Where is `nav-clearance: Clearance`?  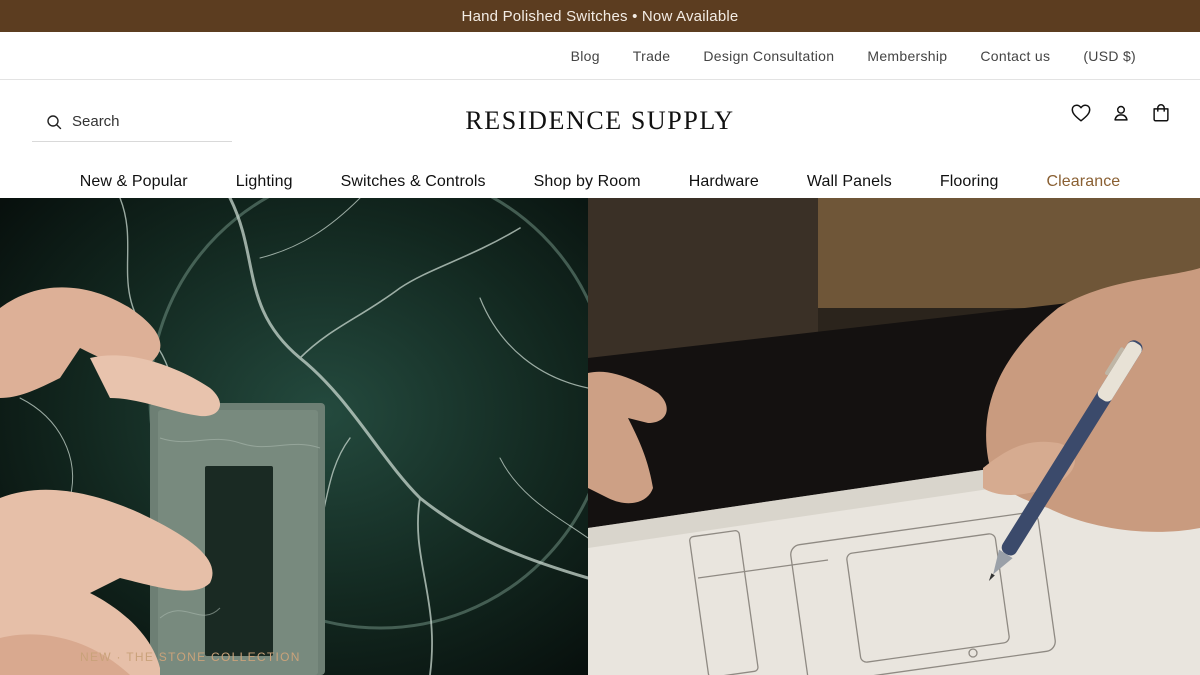
nav-clearance: Clearance is located at coordinates (1083, 182).